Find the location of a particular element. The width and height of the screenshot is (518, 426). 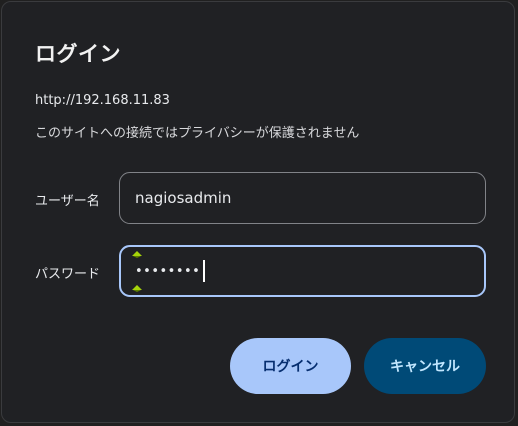

username-value: nagiosadmin is located at coordinates (183, 198).